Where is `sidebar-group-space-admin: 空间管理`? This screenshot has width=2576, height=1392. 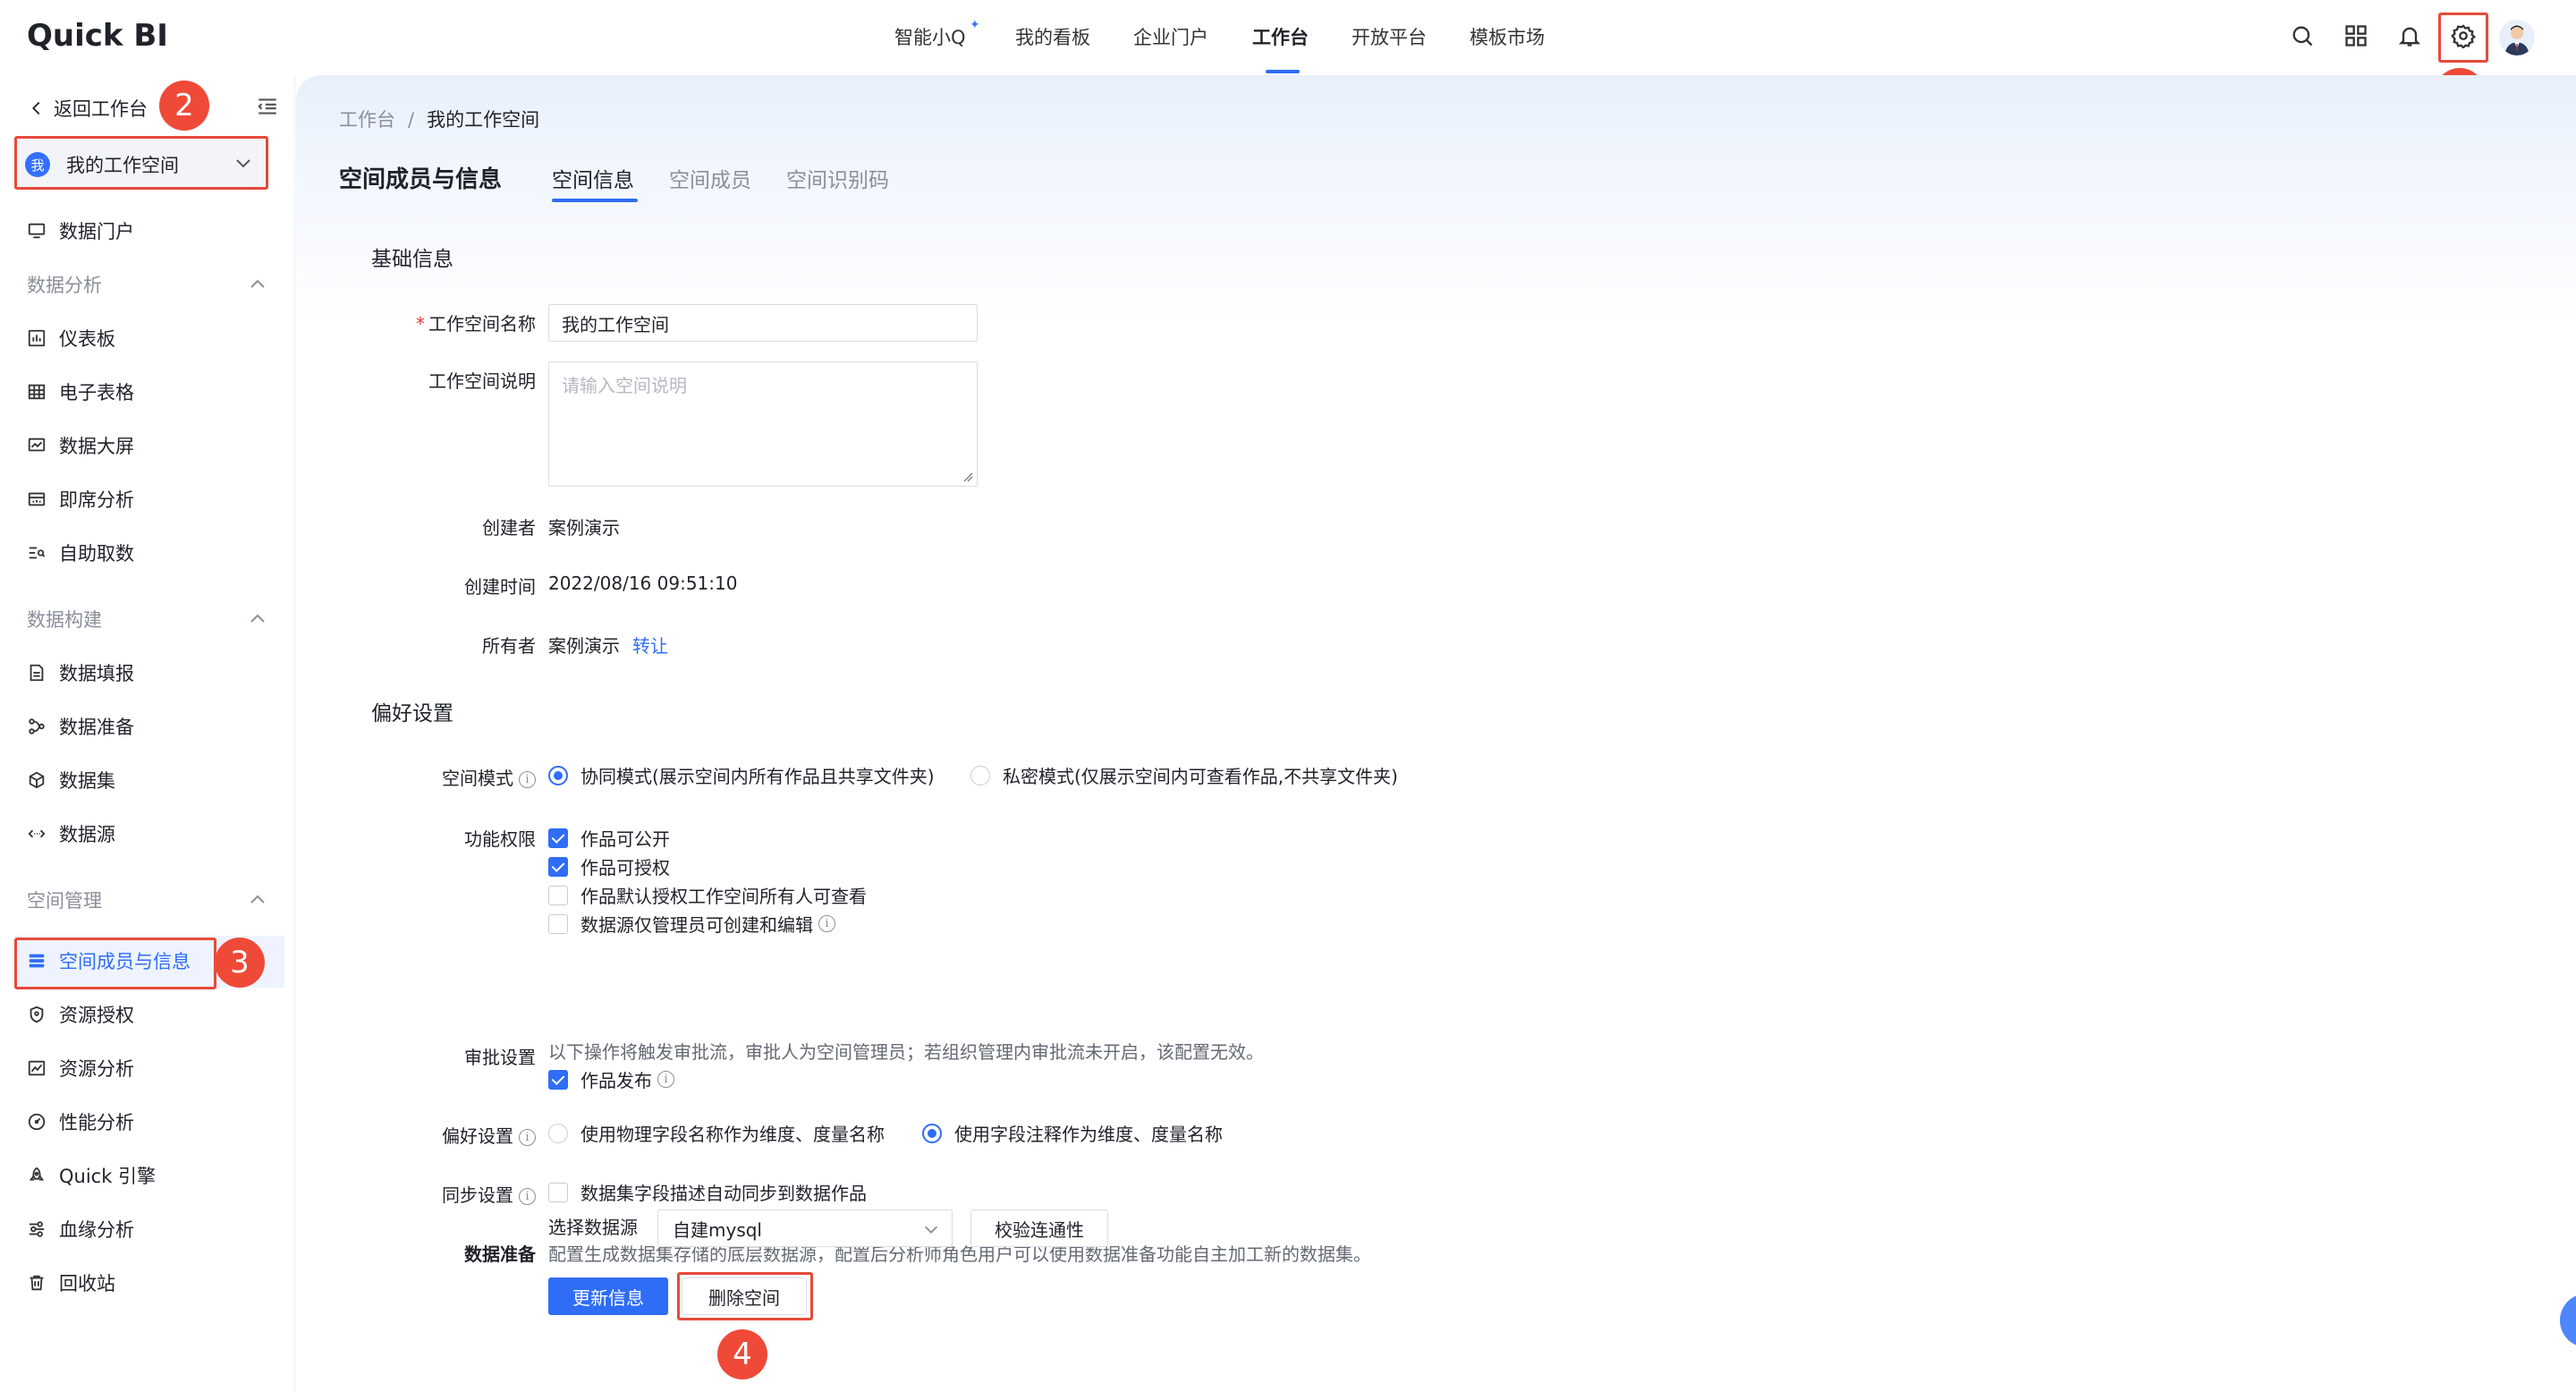 sidebar-group-space-admin: 空间管理 is located at coordinates (147, 900).